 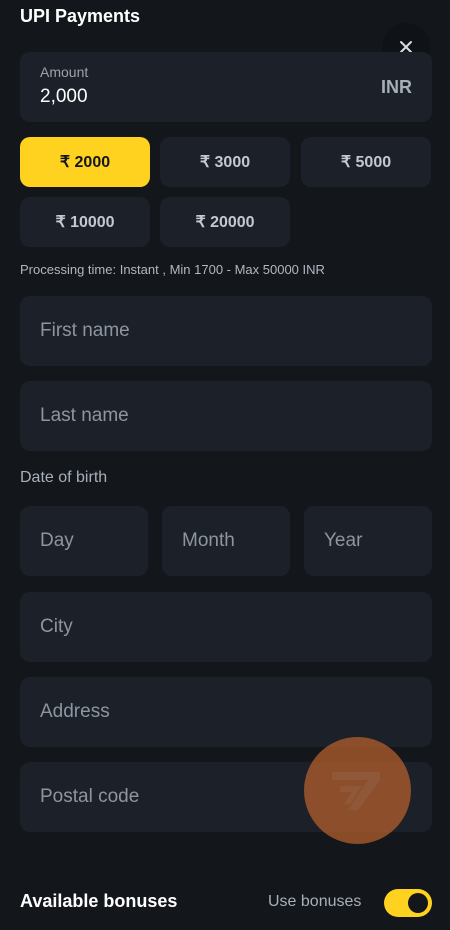 What do you see at coordinates (94, 541) in the screenshot?
I see `day-input` at bounding box center [94, 541].